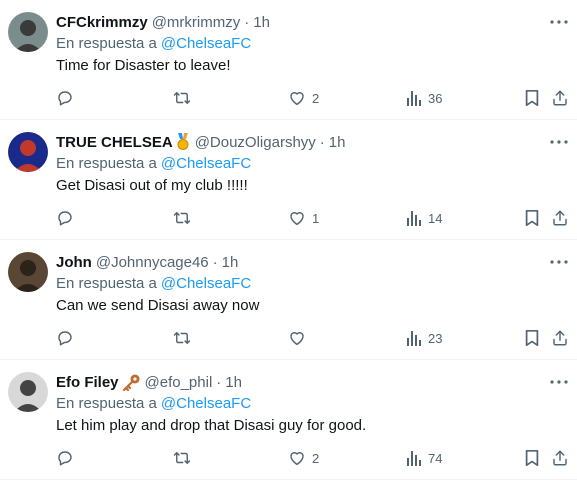  What do you see at coordinates (435, 338) in the screenshot?
I see `view-count: 23` at bounding box center [435, 338].